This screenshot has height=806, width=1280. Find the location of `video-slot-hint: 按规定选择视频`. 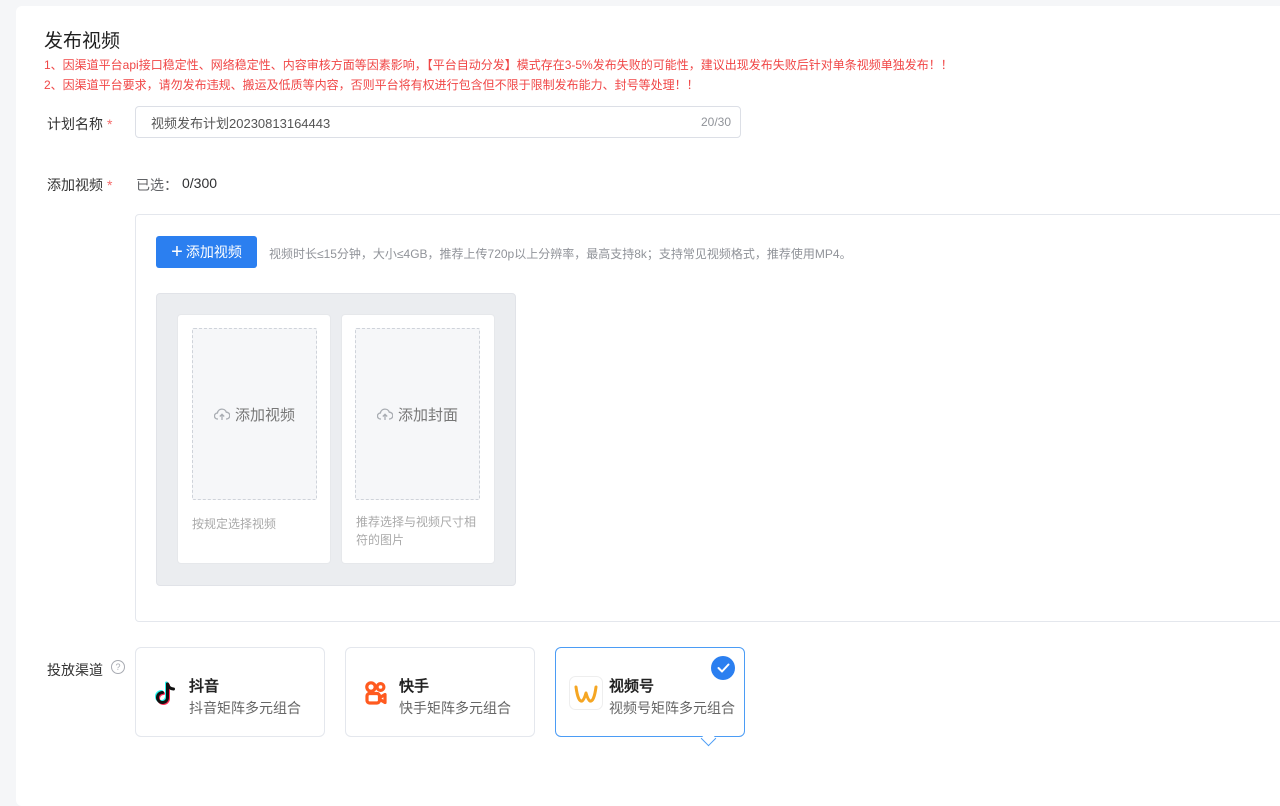

video-slot-hint: 按规定选择视频 is located at coordinates (234, 524).